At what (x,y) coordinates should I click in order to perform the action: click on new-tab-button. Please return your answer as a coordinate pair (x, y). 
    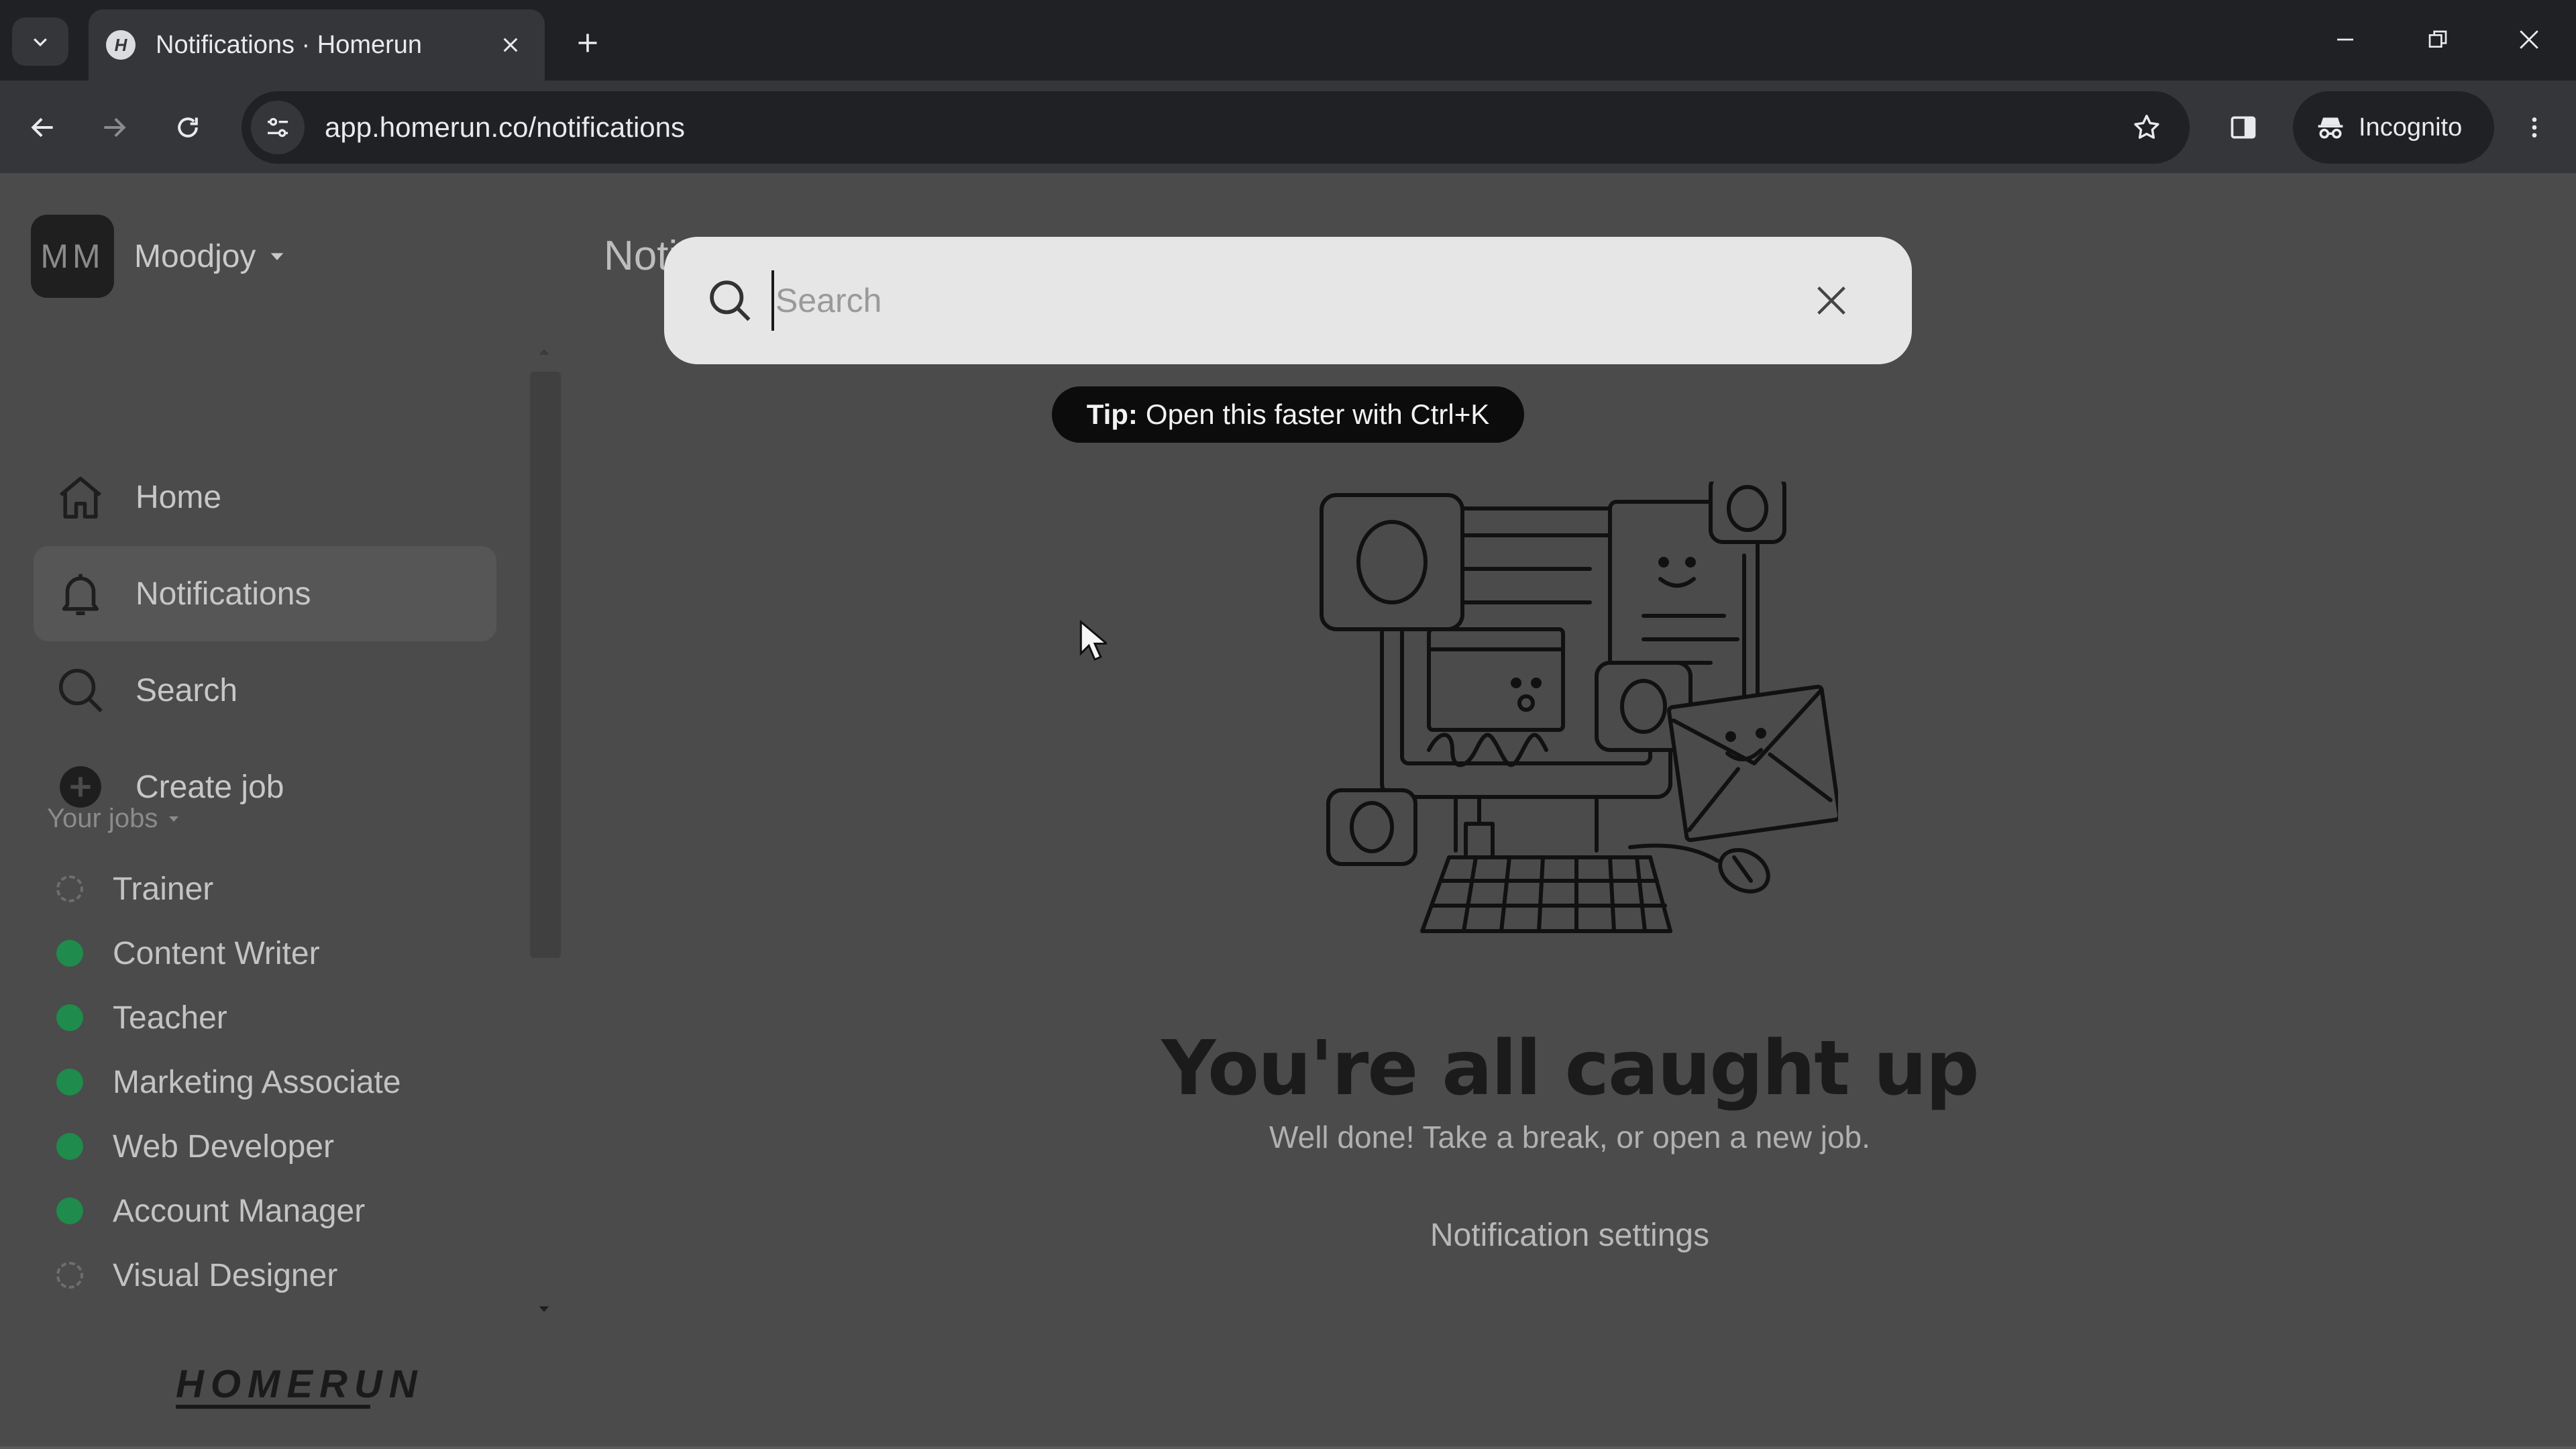
    Looking at the image, I should click on (588, 43).